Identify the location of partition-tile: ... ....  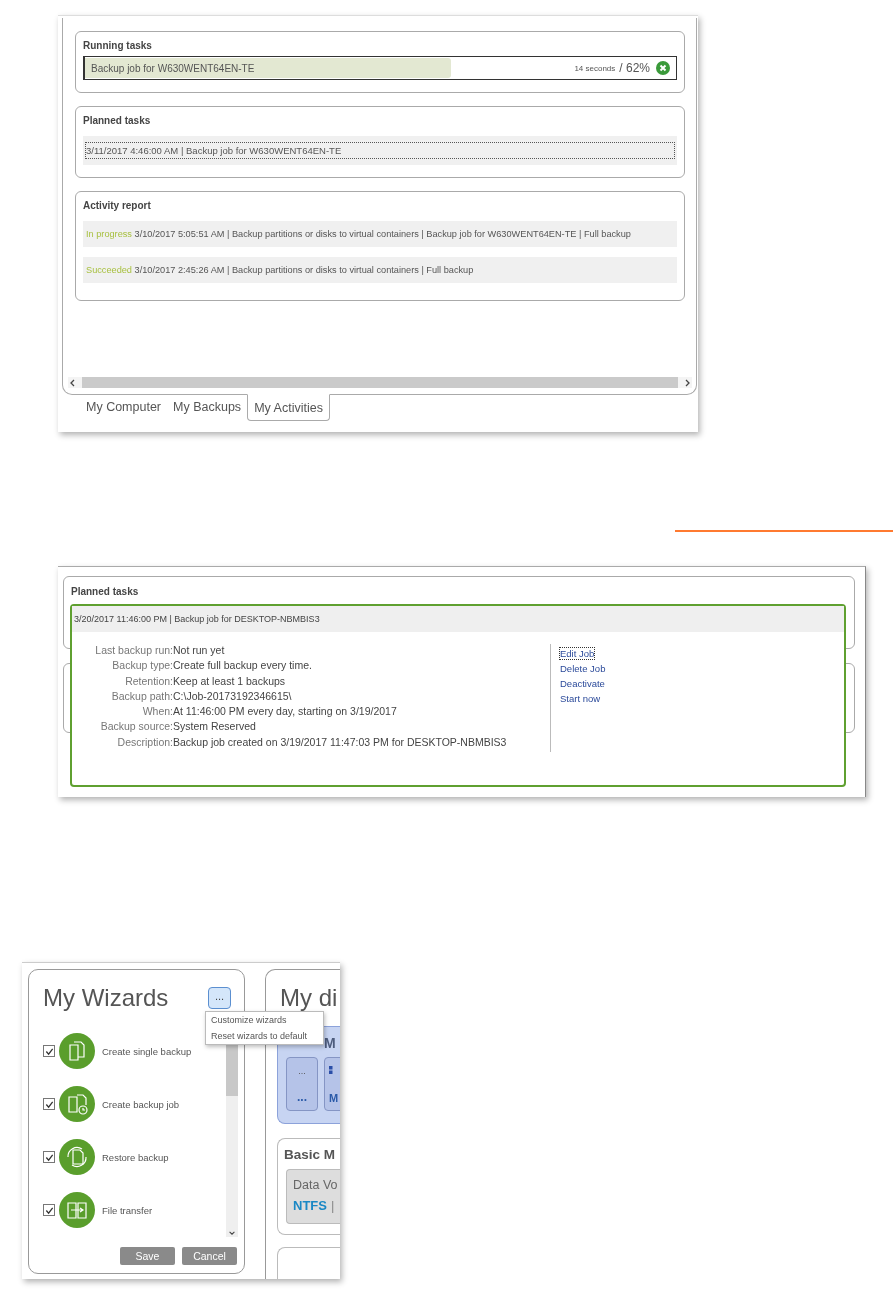
(302, 1084).